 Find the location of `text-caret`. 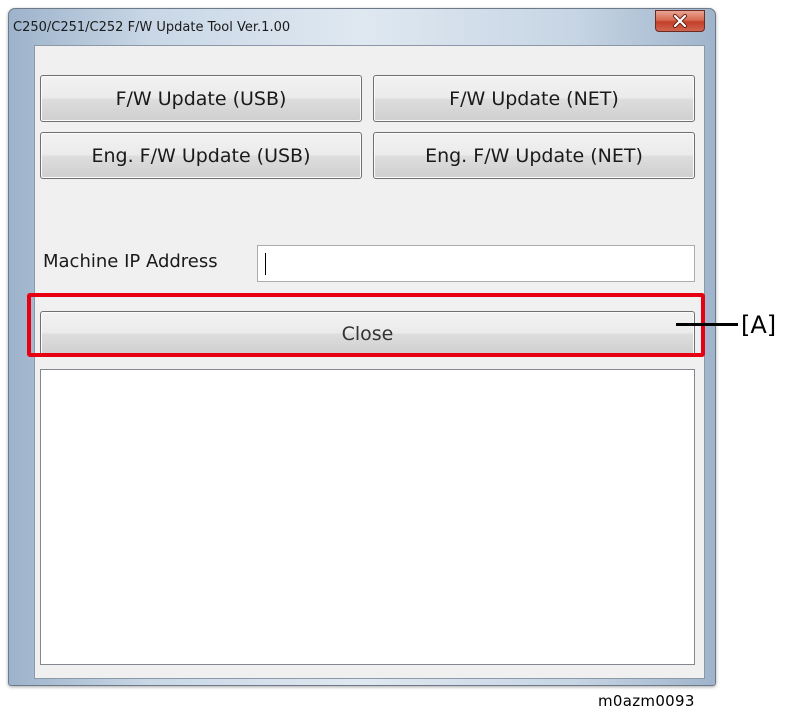

text-caret is located at coordinates (265, 264).